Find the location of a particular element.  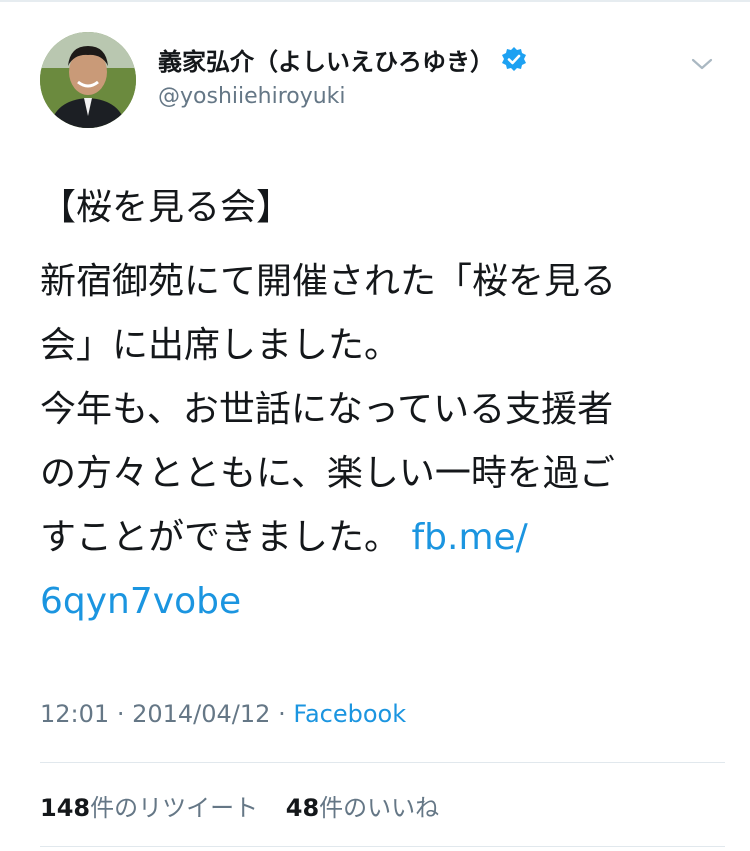

tweet-meta: 12:01 · 2014/04/12 · Facebook is located at coordinates (223, 714).